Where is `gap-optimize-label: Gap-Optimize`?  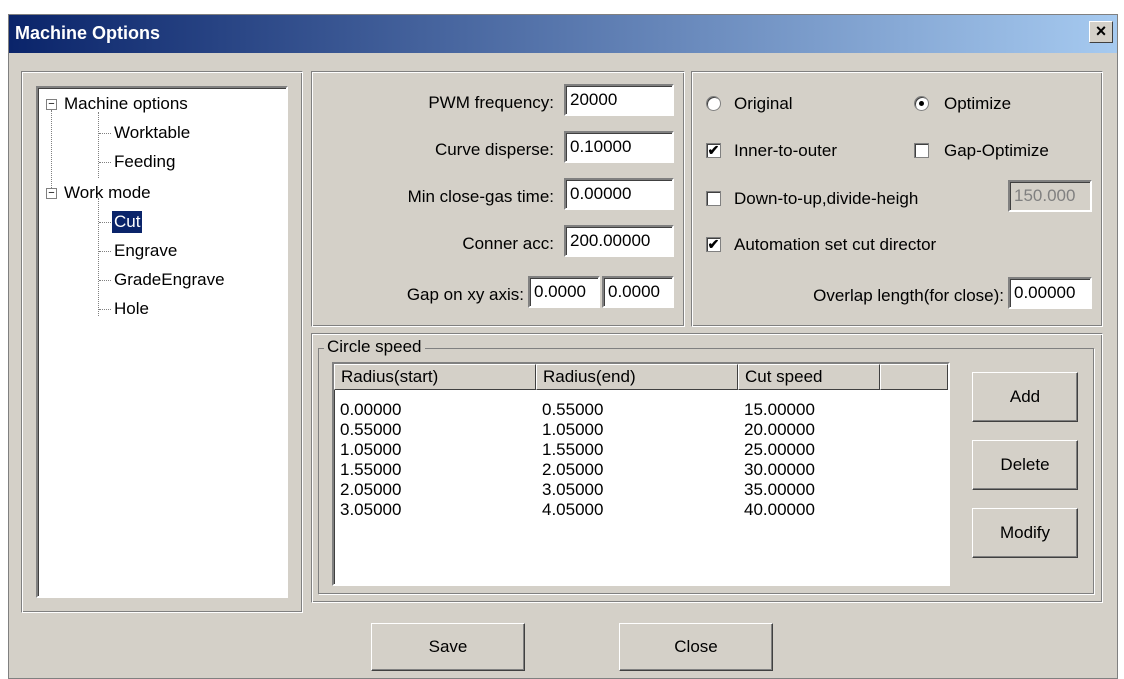
gap-optimize-label: Gap-Optimize is located at coordinates (996, 150).